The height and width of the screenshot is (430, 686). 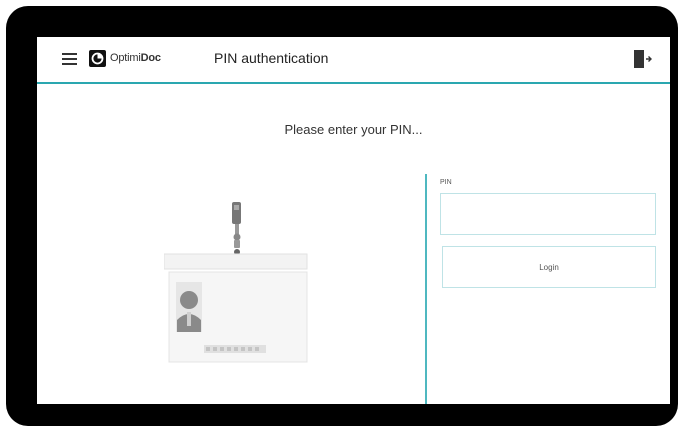 What do you see at coordinates (549, 267) in the screenshot?
I see `login-button: Login` at bounding box center [549, 267].